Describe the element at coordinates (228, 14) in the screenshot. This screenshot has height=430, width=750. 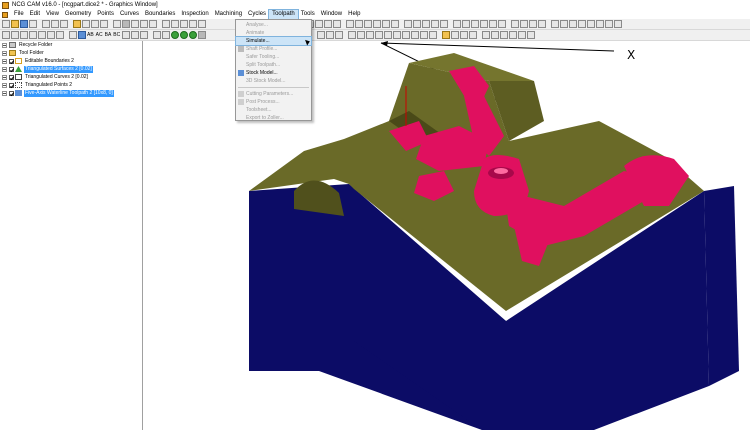
I see `menu-machining: Machining` at that location.